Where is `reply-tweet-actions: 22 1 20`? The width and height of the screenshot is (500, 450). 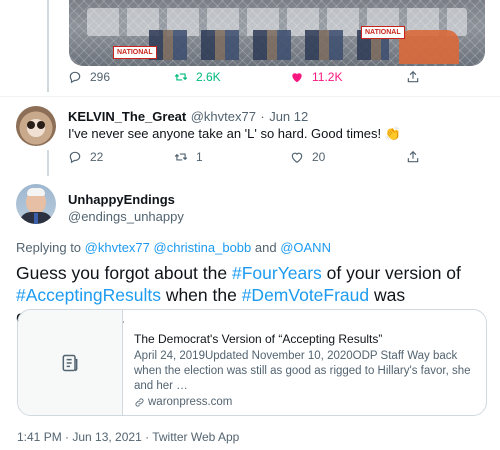 reply-tweet-actions: 22 1 20 is located at coordinates (278, 158).